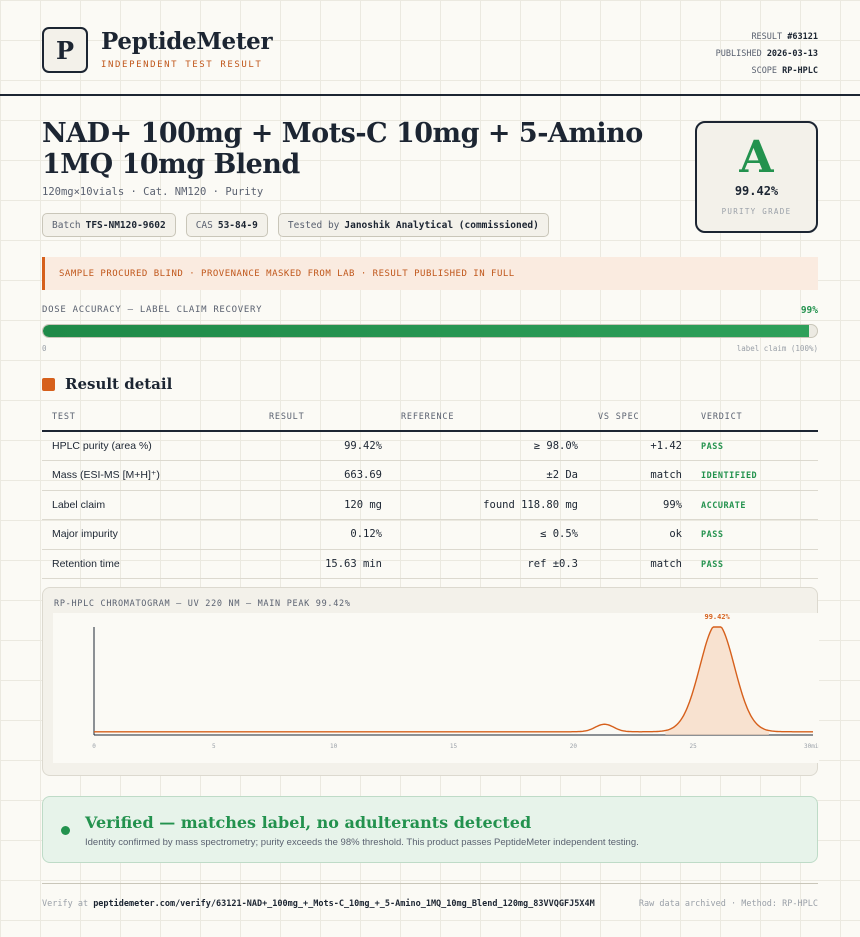  I want to click on meta-published: PUBLISHED 2026-03-13, so click(766, 54).